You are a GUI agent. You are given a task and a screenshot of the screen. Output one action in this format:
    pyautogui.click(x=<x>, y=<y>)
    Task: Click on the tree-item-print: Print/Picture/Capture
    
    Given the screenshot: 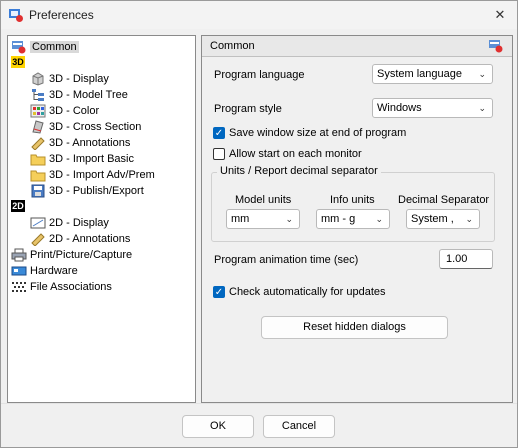 What is the action you would take?
    pyautogui.click(x=71, y=255)
    